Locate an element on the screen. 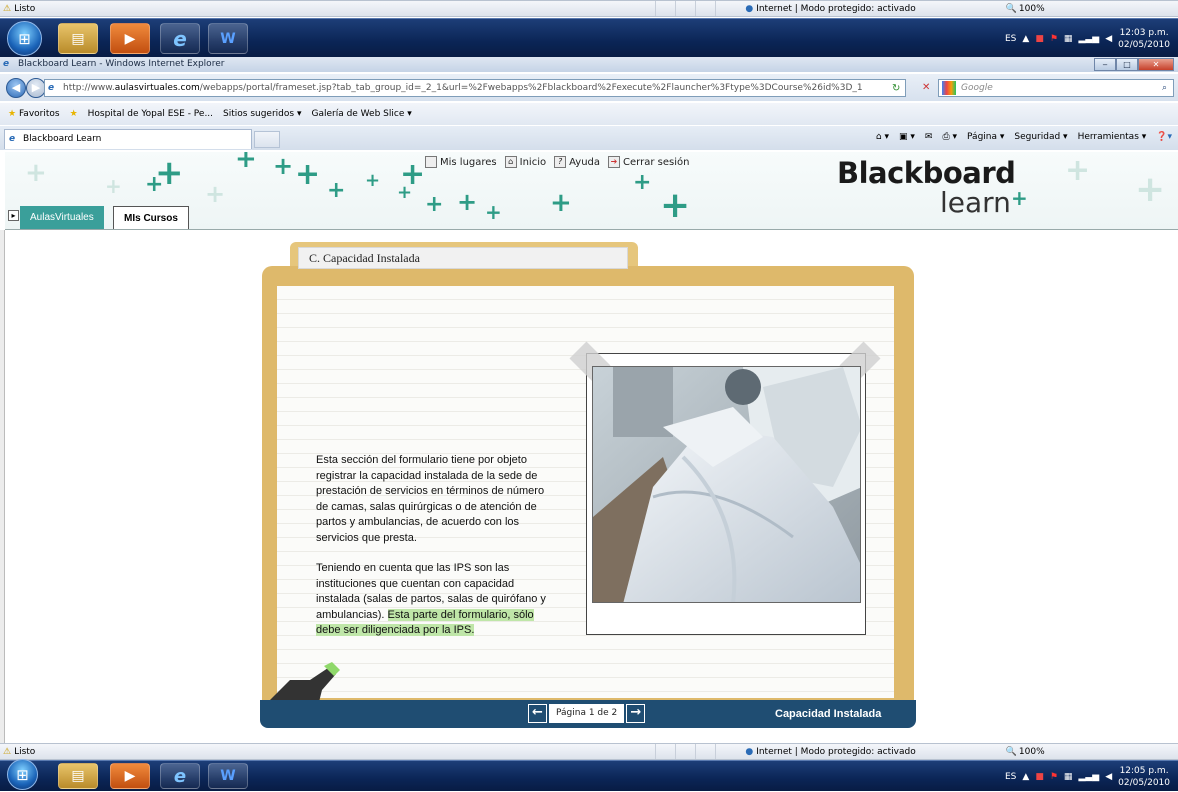  forward-button: ▶ is located at coordinates (36, 88).